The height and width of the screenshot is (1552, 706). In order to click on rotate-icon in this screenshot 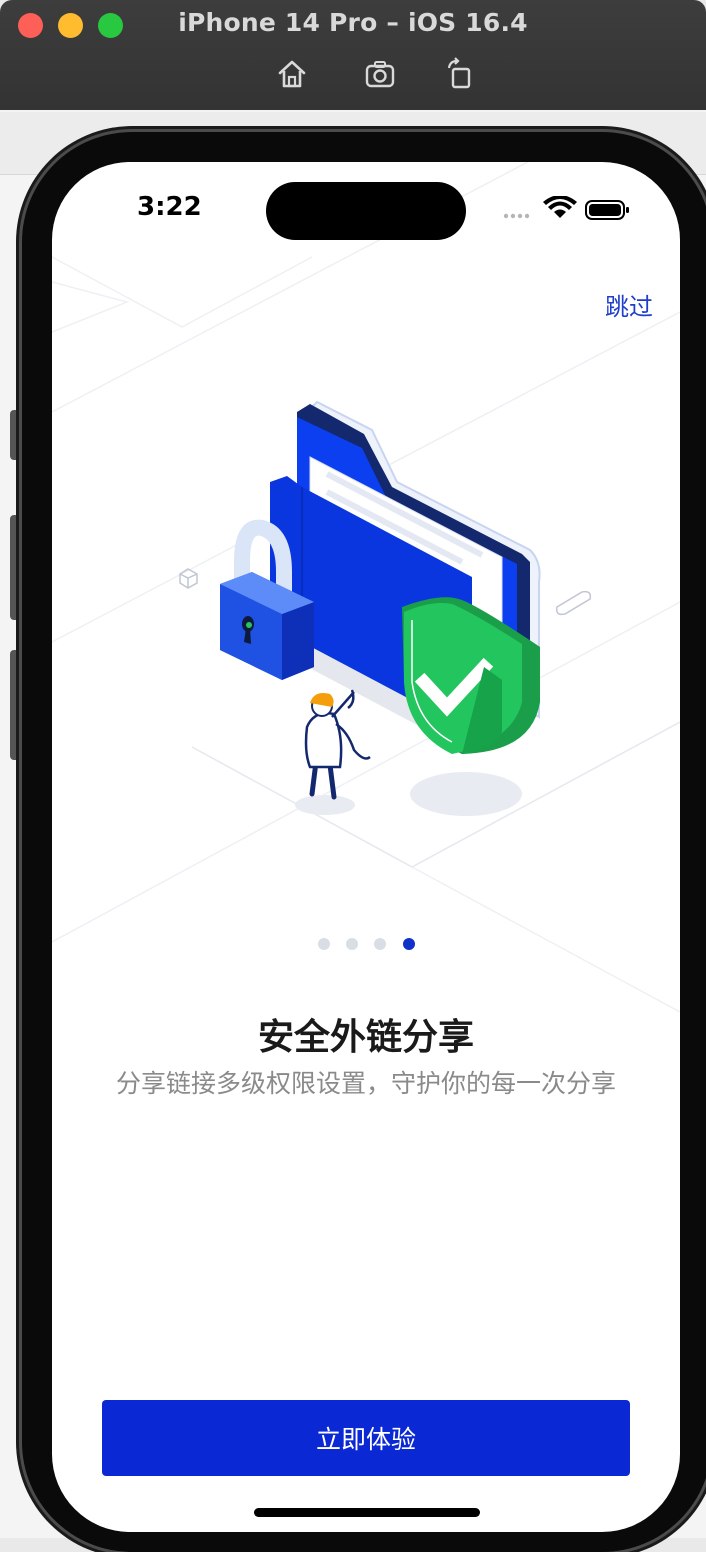, I will do `click(460, 74)`.